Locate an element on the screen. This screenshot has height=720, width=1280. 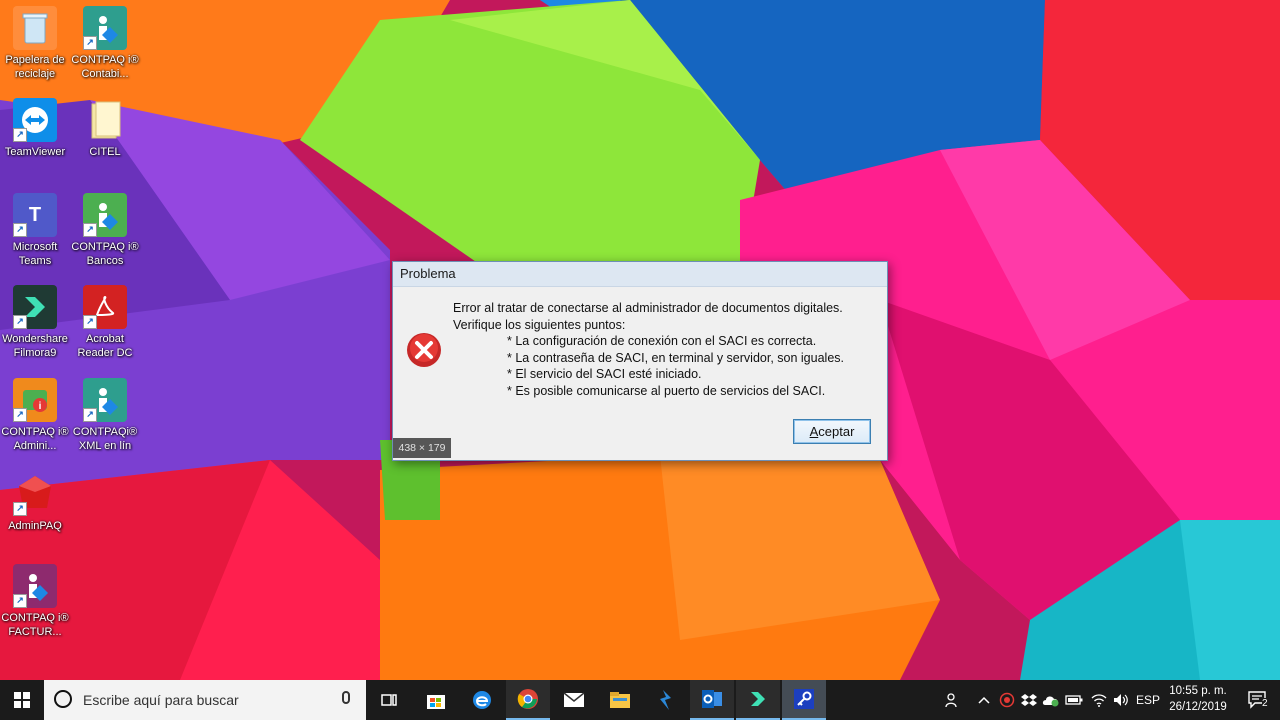
tray-dropbox is located at coordinates (1029, 700).